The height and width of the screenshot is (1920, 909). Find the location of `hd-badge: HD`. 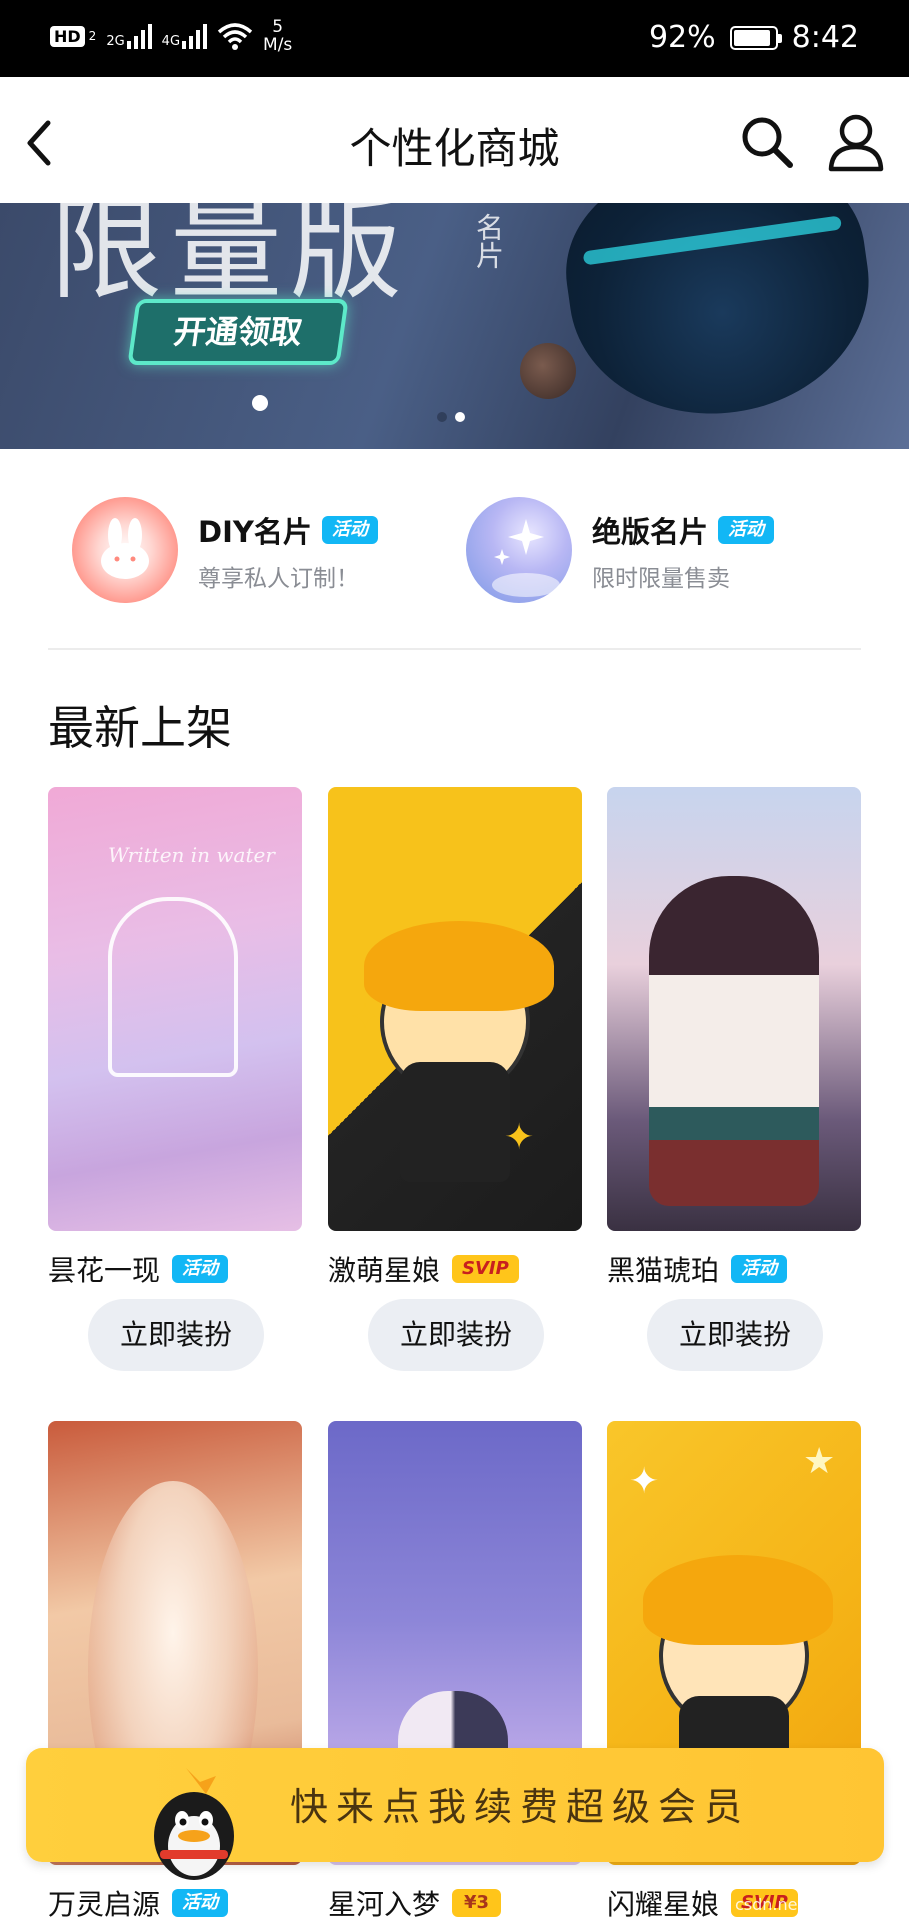

hd-badge: HD is located at coordinates (67, 36).